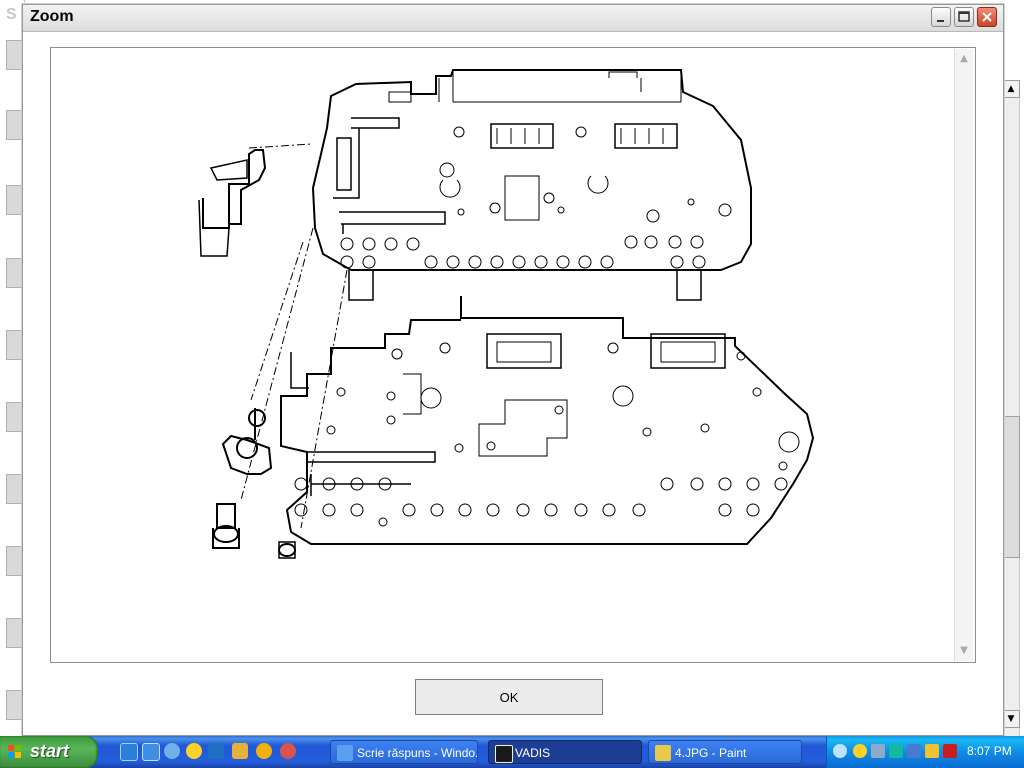 This screenshot has height=768, width=1024. What do you see at coordinates (345, 753) in the screenshot?
I see `ie-page-icon` at bounding box center [345, 753].